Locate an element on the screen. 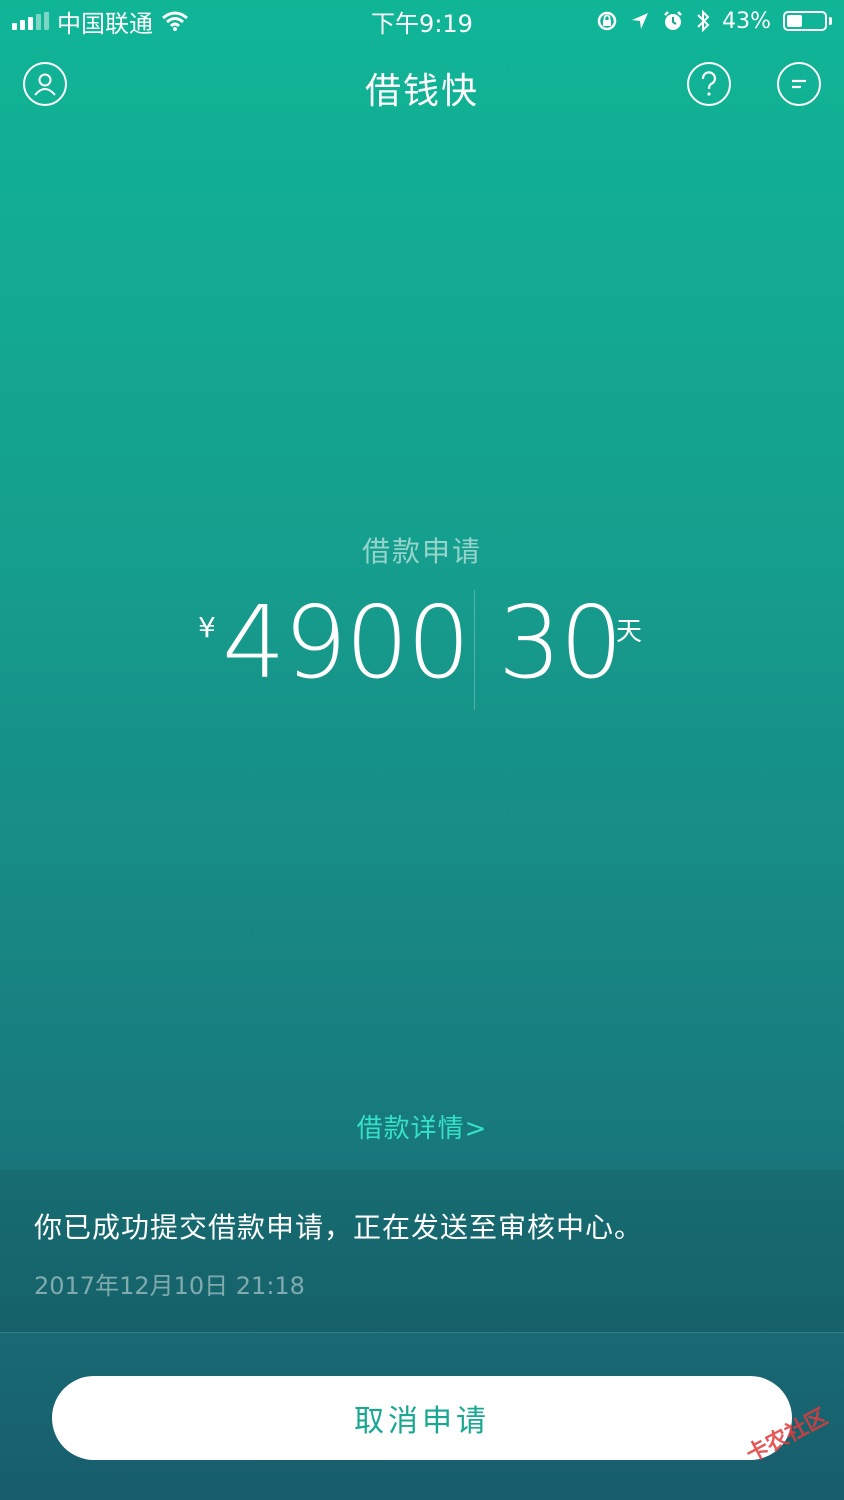 This screenshot has height=1500, width=844. cancel-application-button: 取消申请 is located at coordinates (422, 1418).